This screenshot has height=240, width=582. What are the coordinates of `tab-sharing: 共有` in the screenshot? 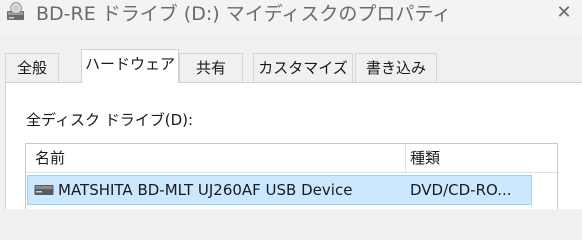 It's located at (211, 67).